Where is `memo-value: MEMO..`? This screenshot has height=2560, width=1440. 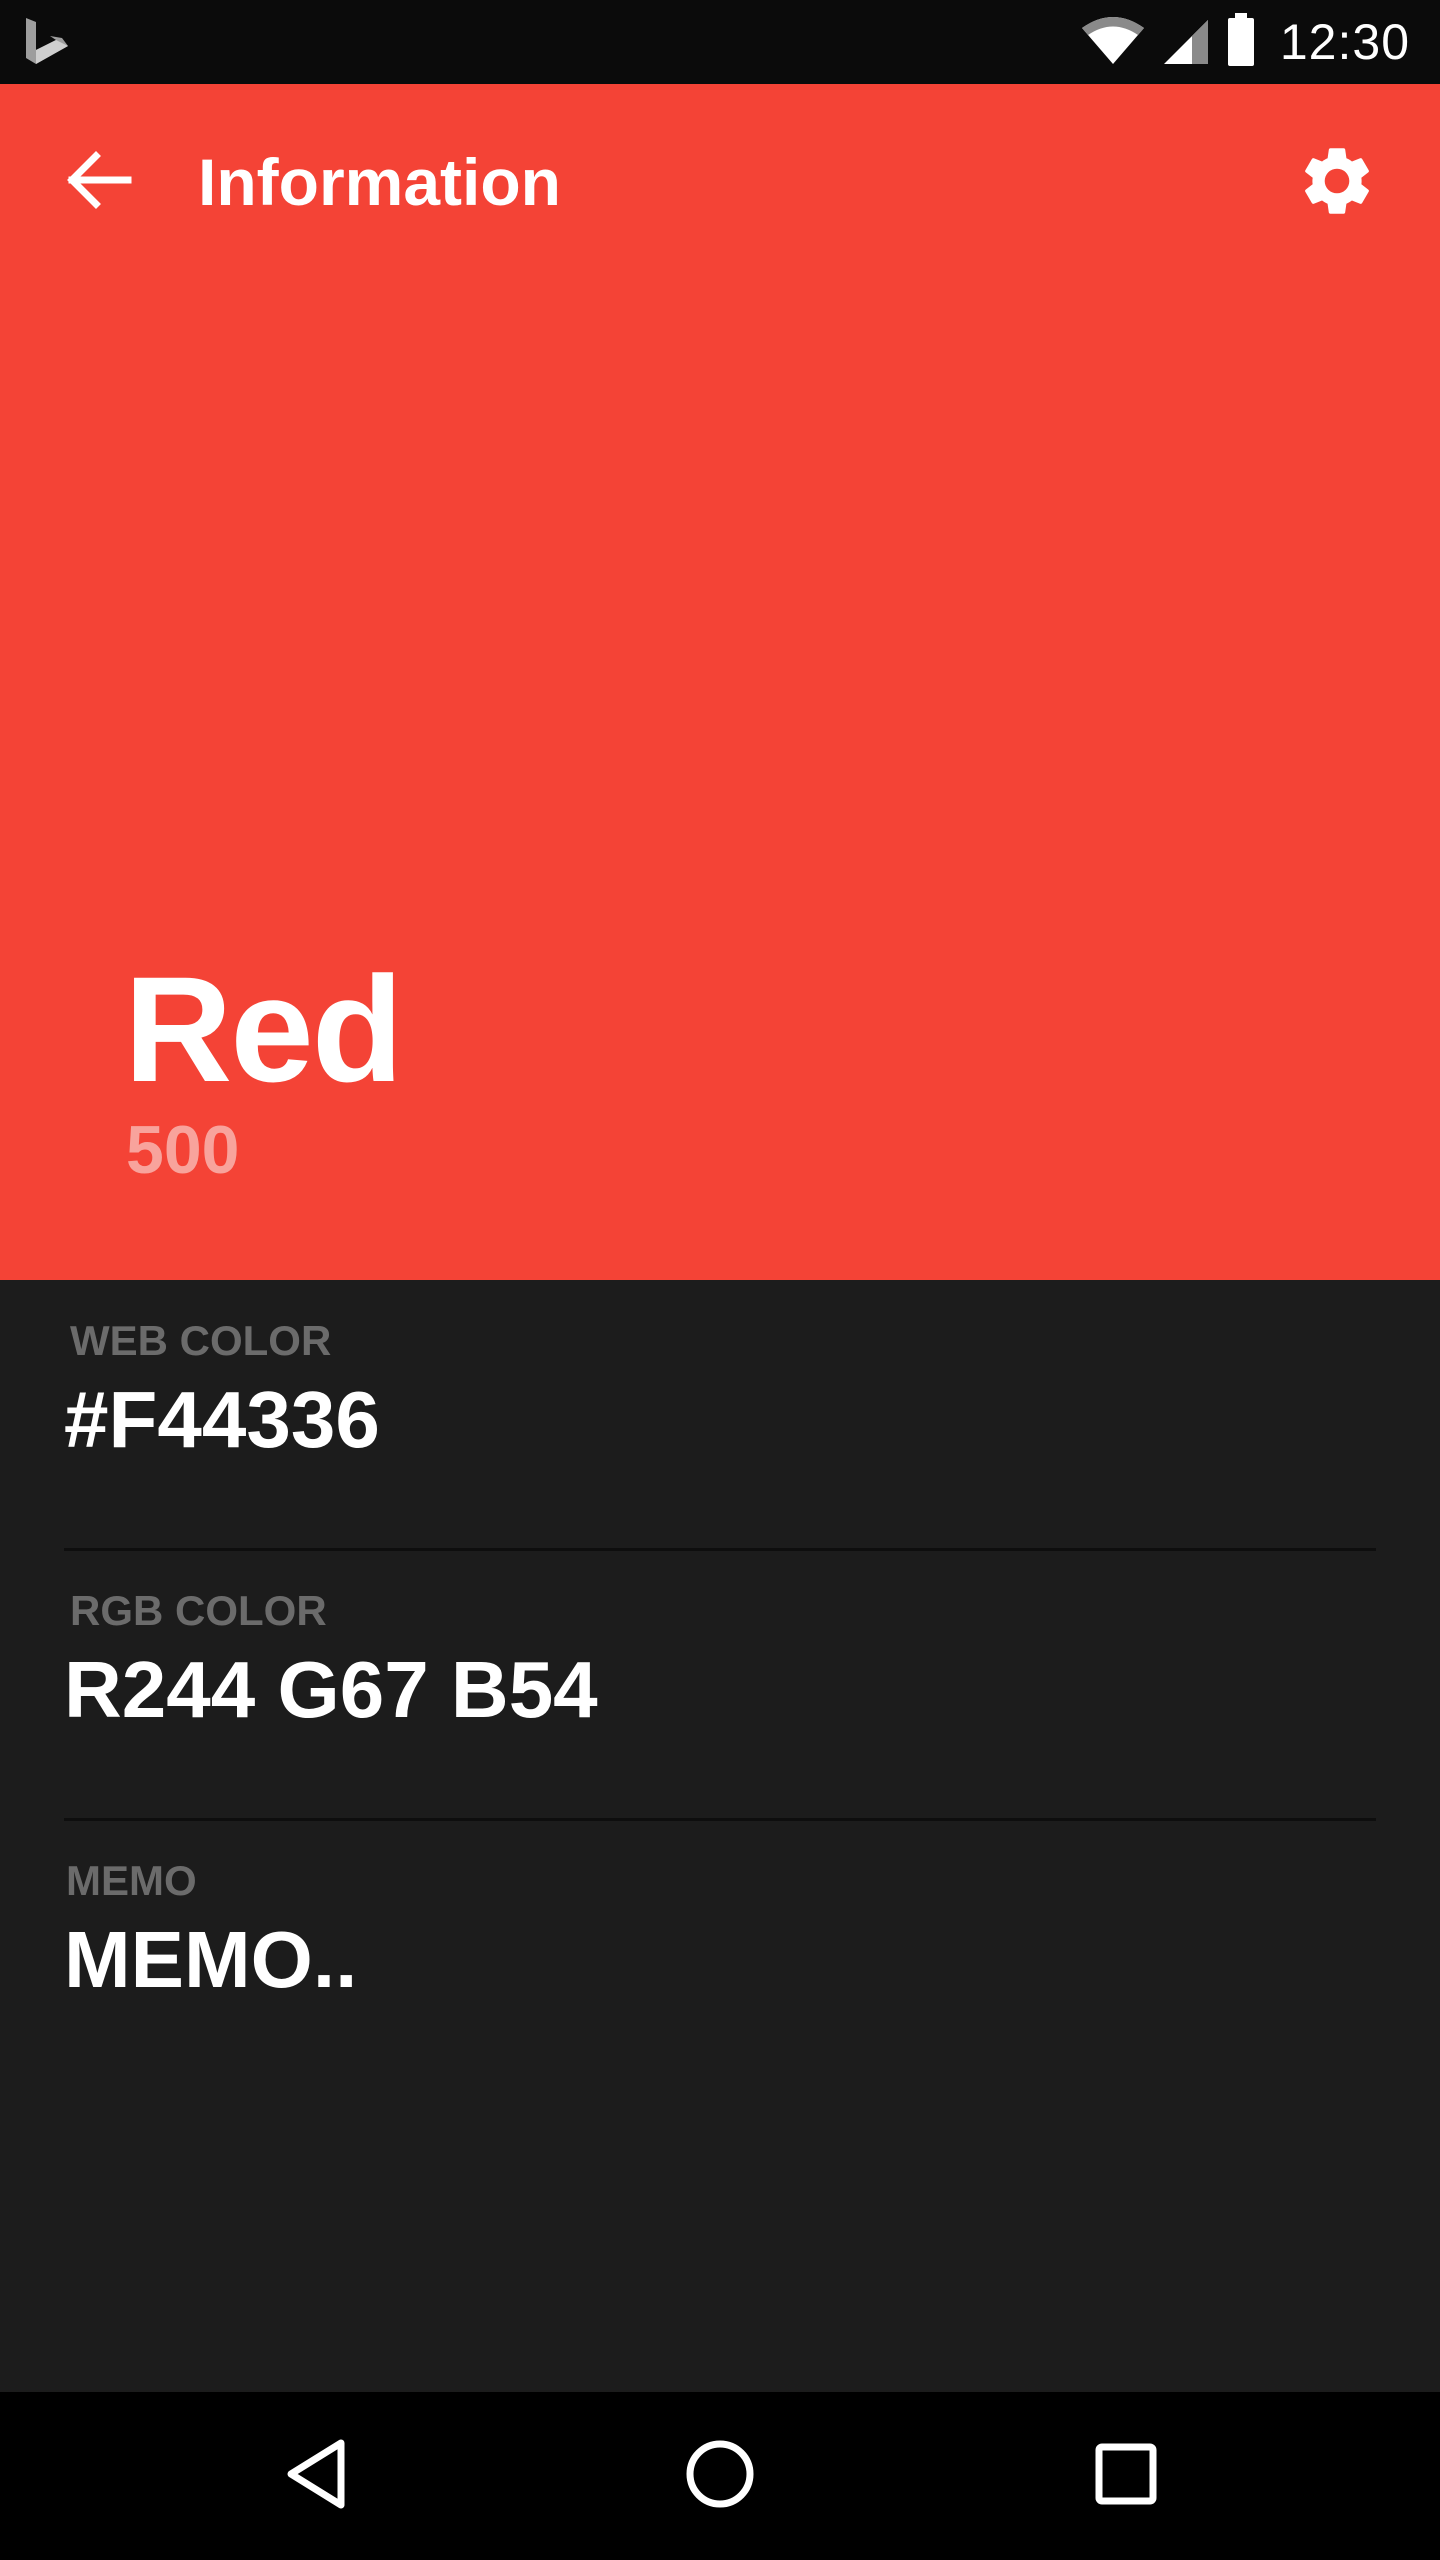 memo-value: MEMO.. is located at coordinates (210, 1960).